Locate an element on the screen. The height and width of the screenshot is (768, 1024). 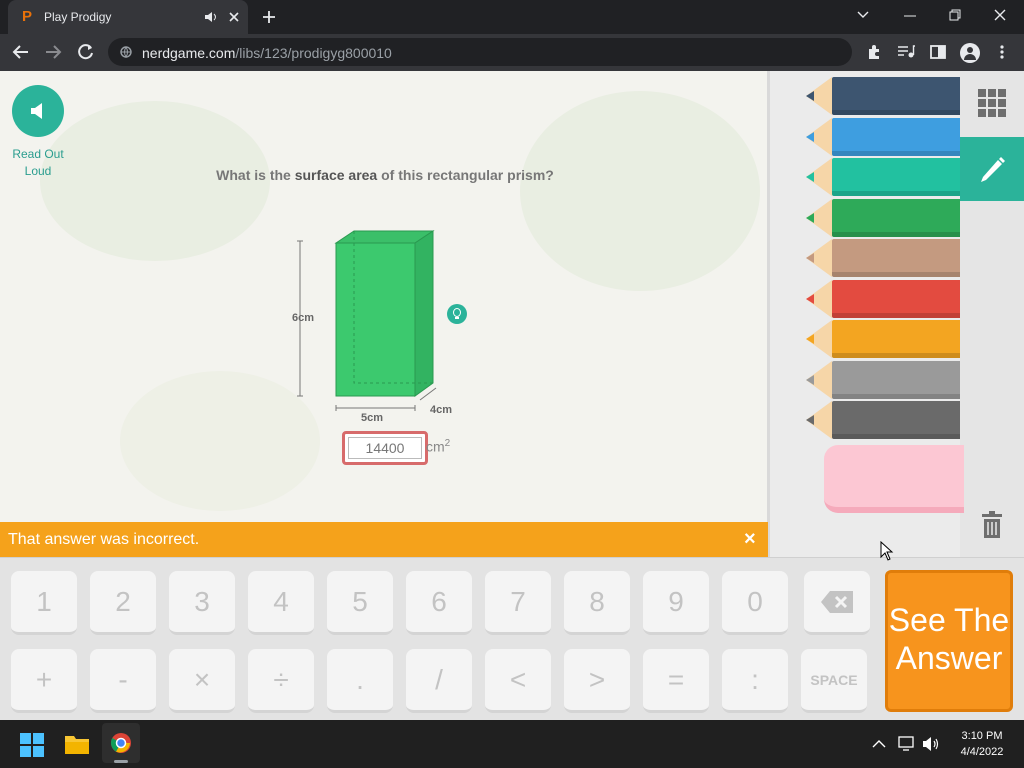
backspace-icon is located at coordinates (837, 602).